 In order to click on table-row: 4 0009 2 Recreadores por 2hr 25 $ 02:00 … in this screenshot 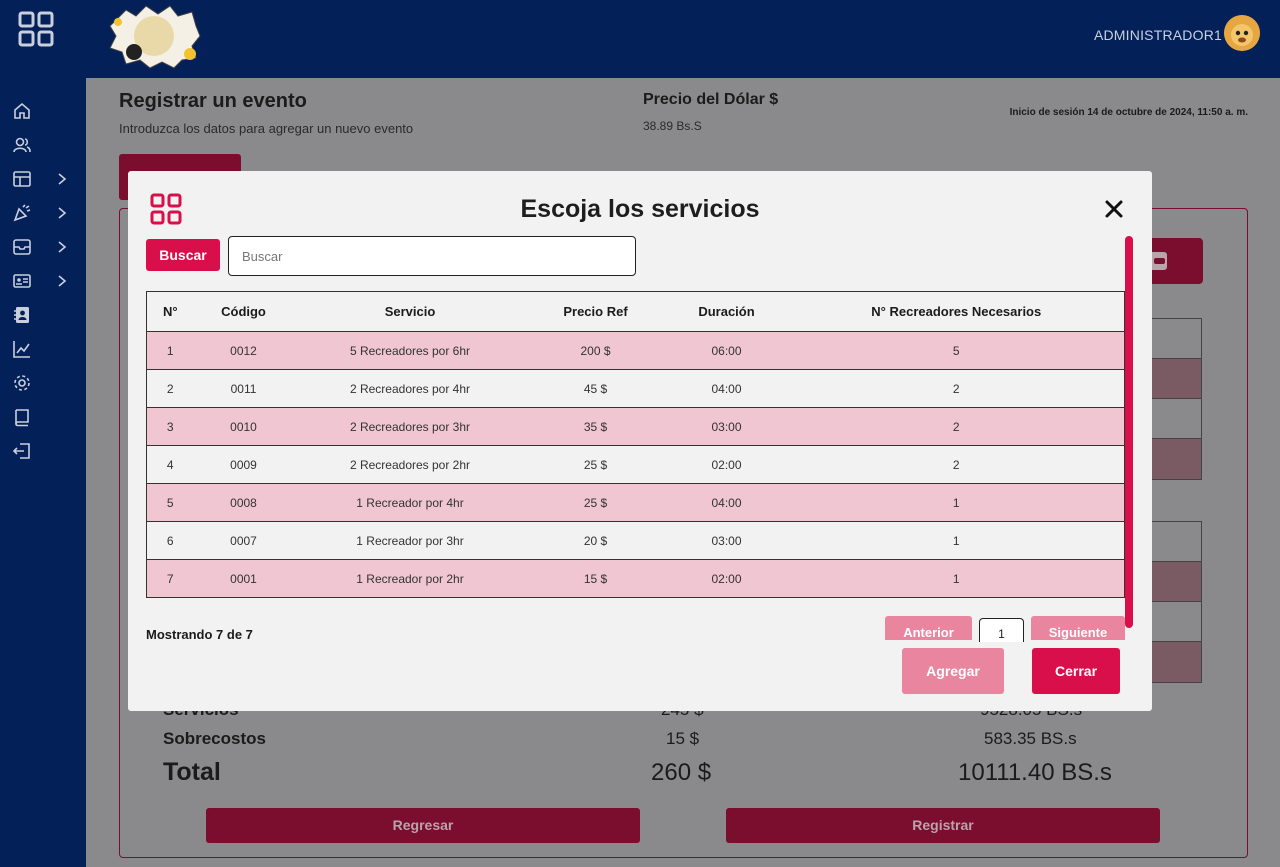, I will do `click(635, 464)`.